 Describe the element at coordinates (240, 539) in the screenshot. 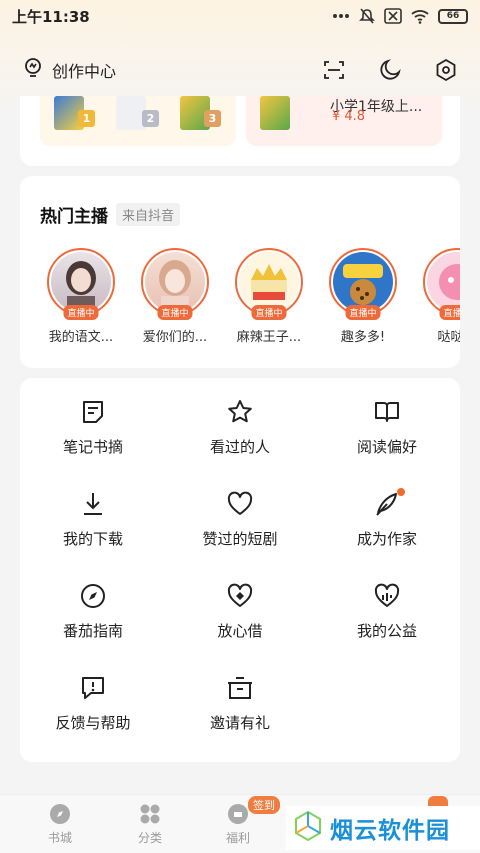

I see `menu-label: 赞过的短剧` at that location.